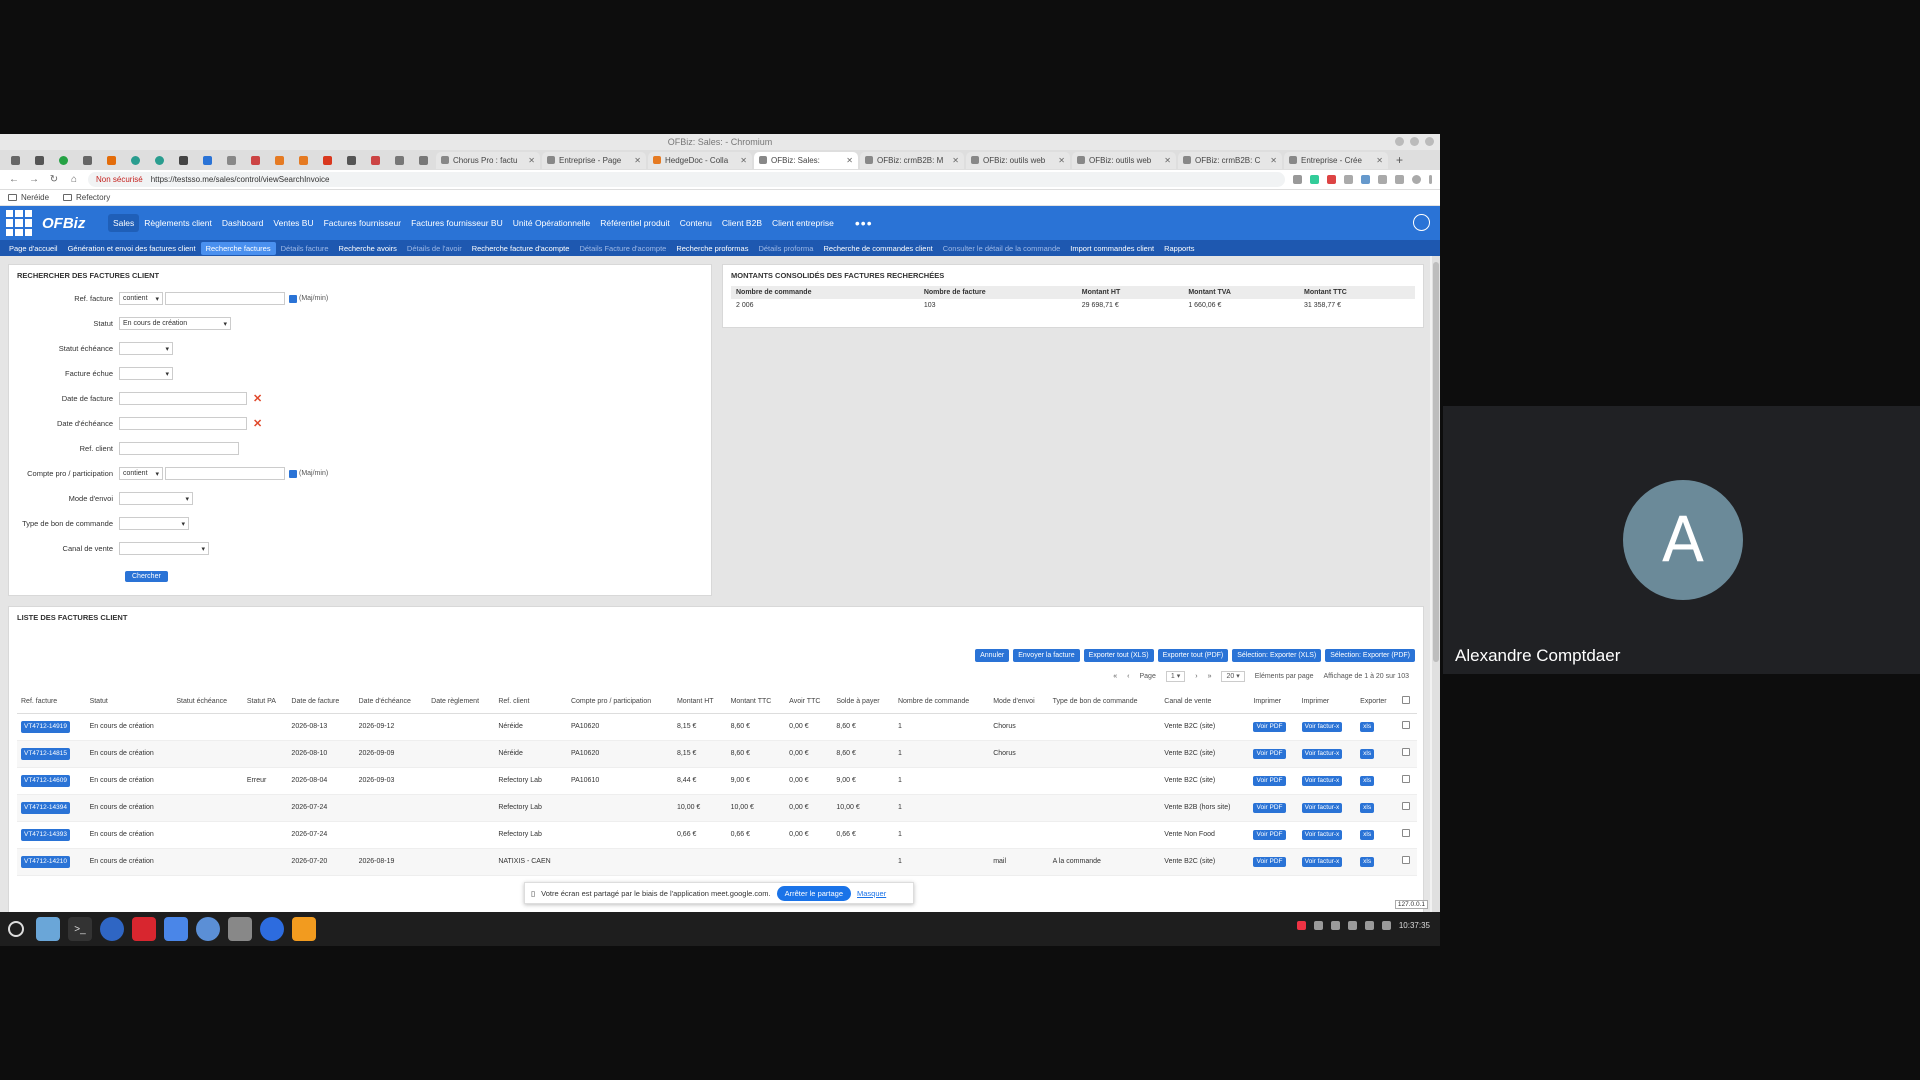 This screenshot has height=1080, width=1920. I want to click on subnav-item: Génération et envoi des factures client, so click(132, 248).